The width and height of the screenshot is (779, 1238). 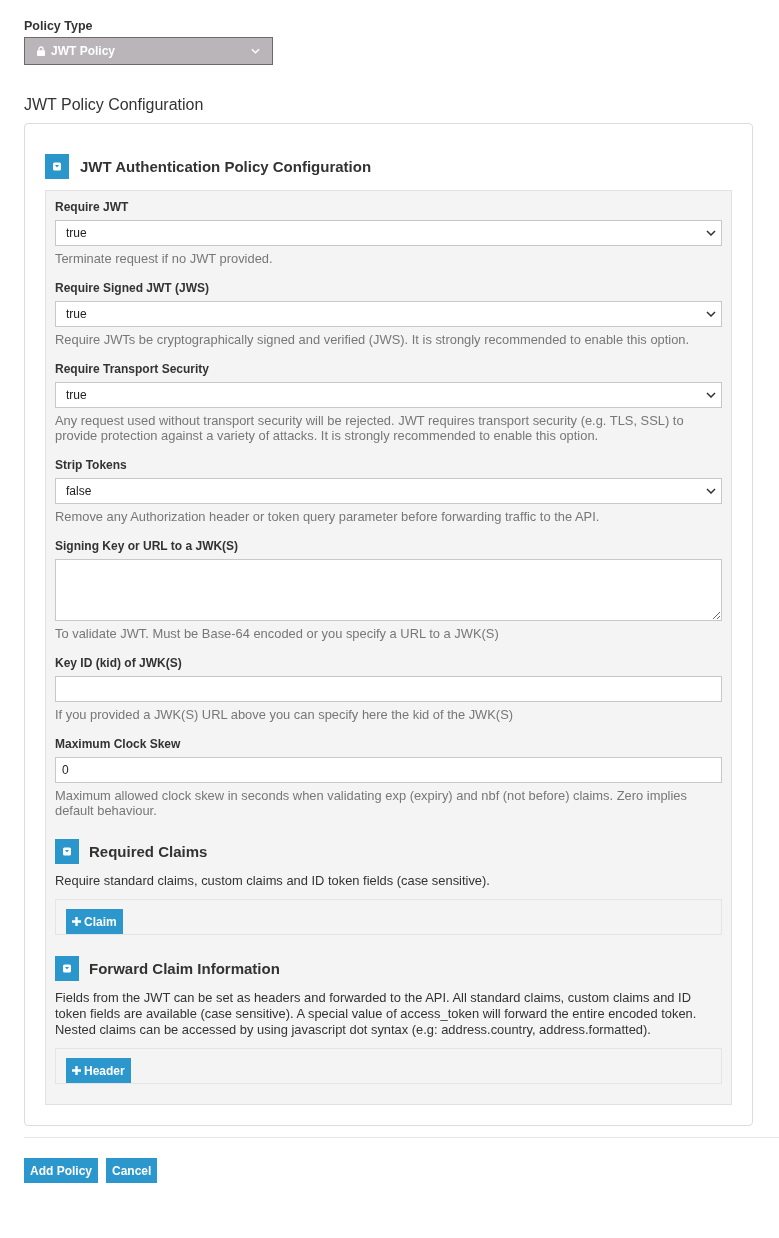 I want to click on help-text: Require JWTs be cryptographically signed and verified (JWS). It is strongly recommended to enable this option., so click(x=373, y=339).